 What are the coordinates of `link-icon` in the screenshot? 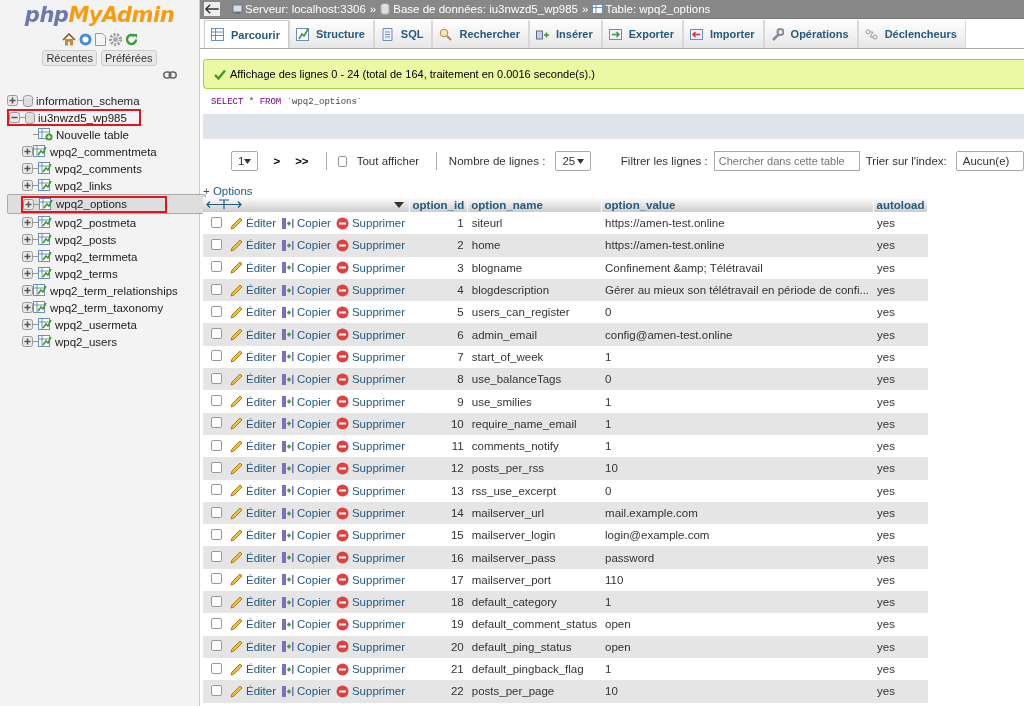 It's located at (170, 75).